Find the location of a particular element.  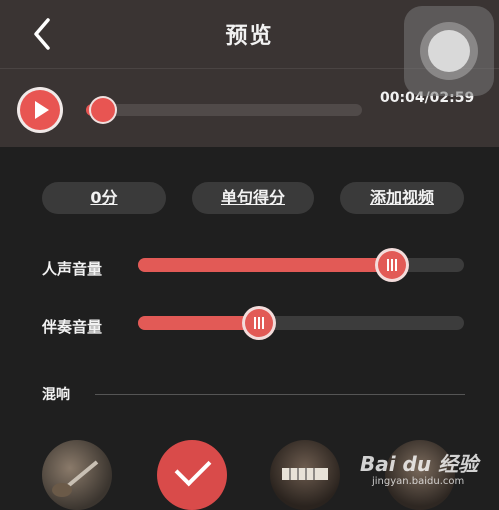

assistive-touch-button is located at coordinates (449, 51).